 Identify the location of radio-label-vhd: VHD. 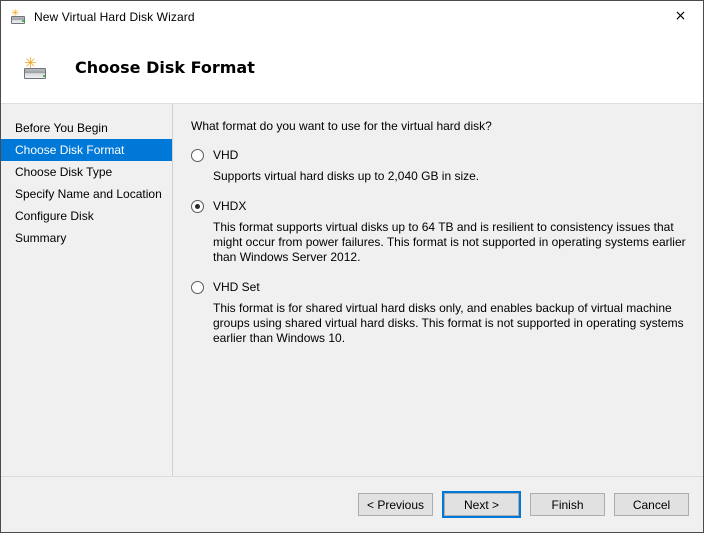
(226, 155).